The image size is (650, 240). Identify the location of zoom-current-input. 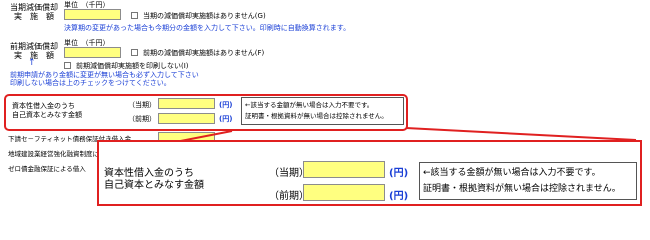
(344, 169).